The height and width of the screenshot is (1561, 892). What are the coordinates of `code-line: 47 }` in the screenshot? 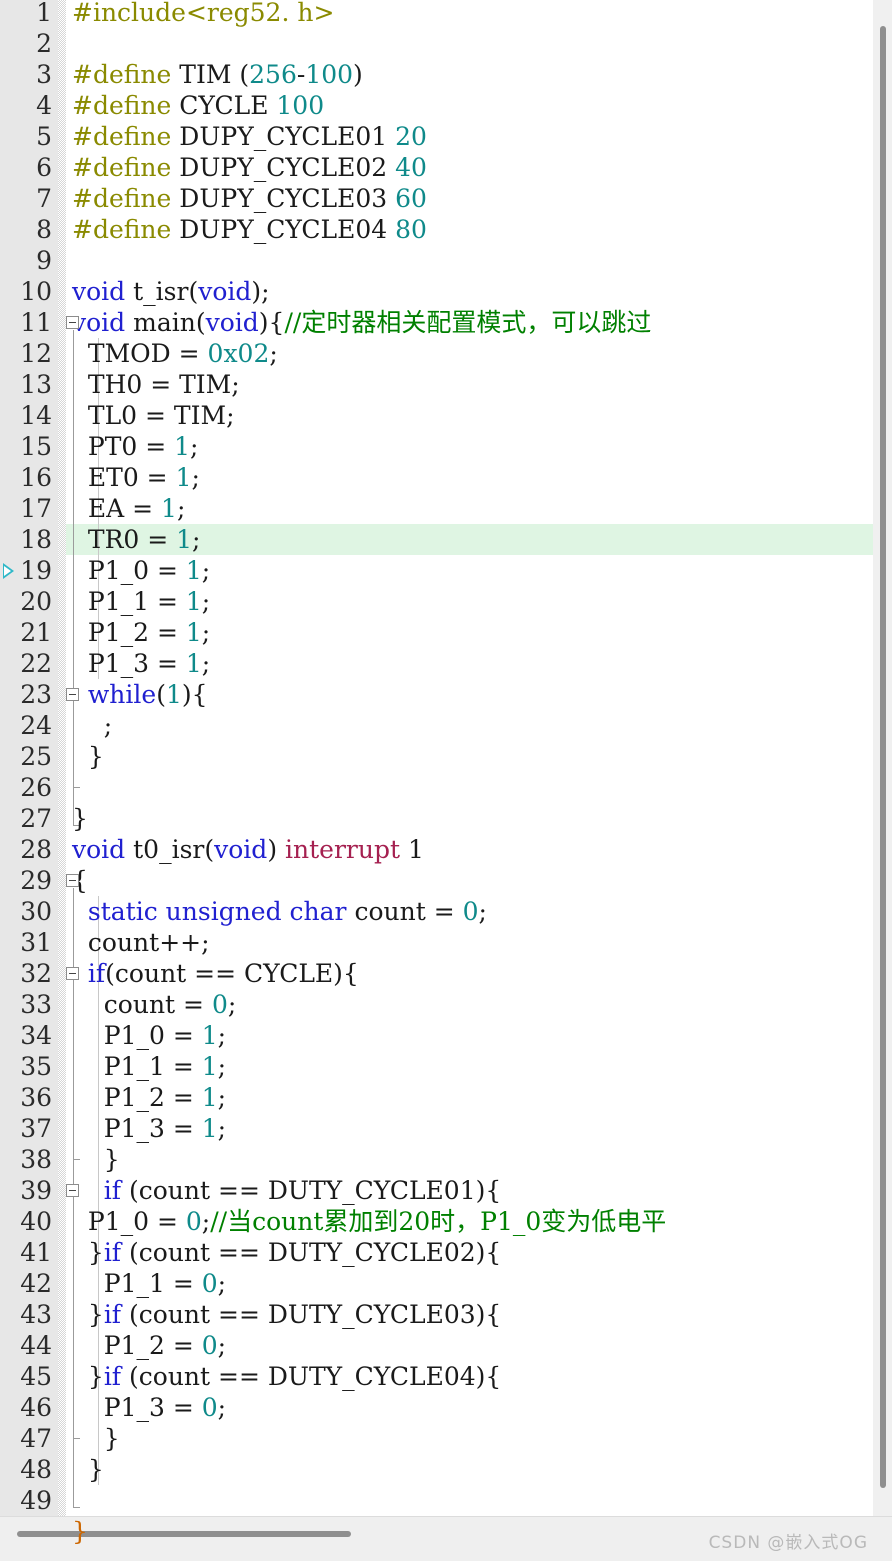 It's located at (446, 1438).